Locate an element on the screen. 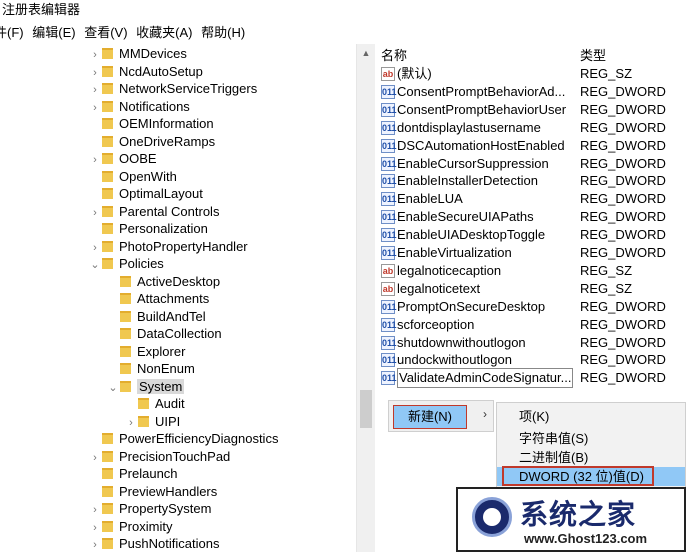  list-item: 011 EnableVirtualization REG_DWORD is located at coordinates (531, 253).